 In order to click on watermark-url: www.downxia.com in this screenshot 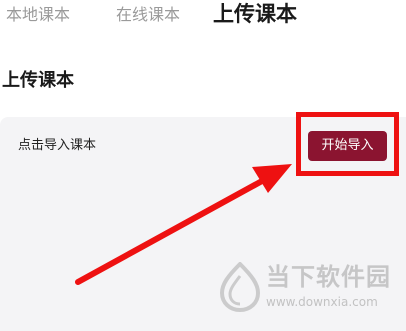, I will do `click(322, 302)`.